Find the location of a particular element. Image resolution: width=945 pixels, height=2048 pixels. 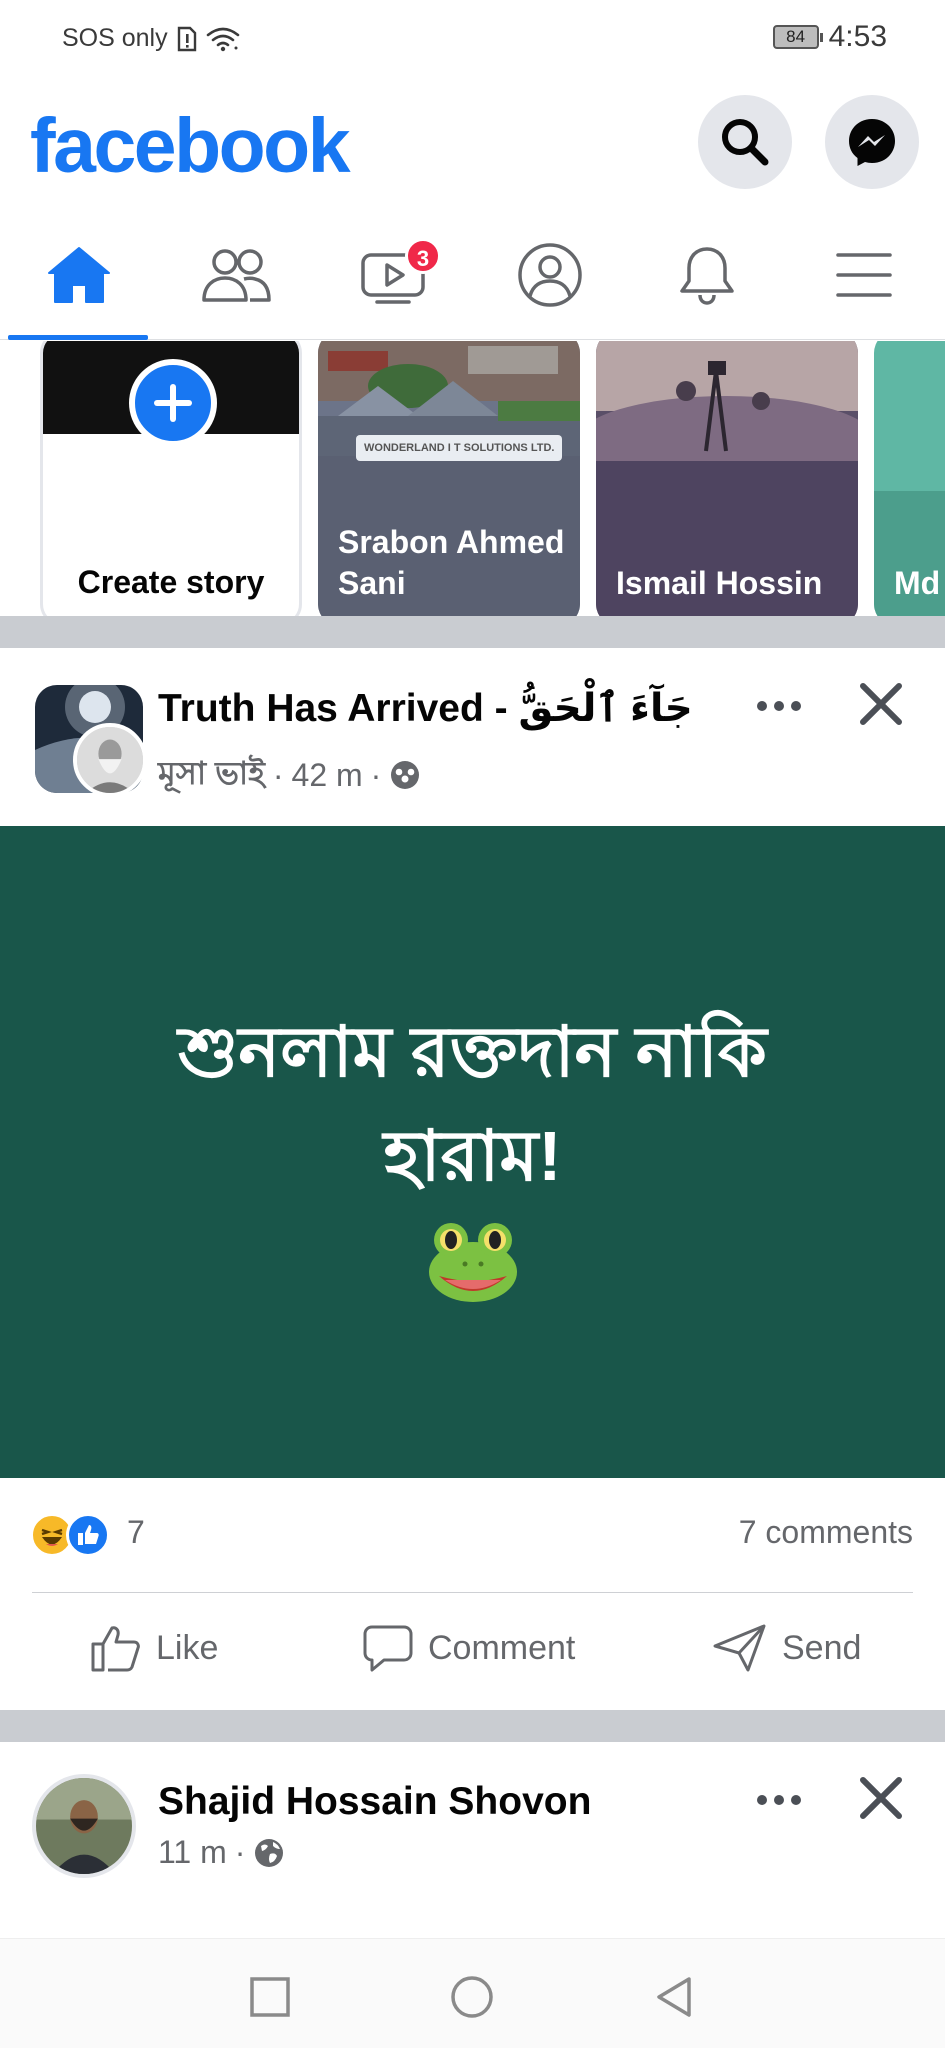

story-name: Md Has is located at coordinates (919, 583).